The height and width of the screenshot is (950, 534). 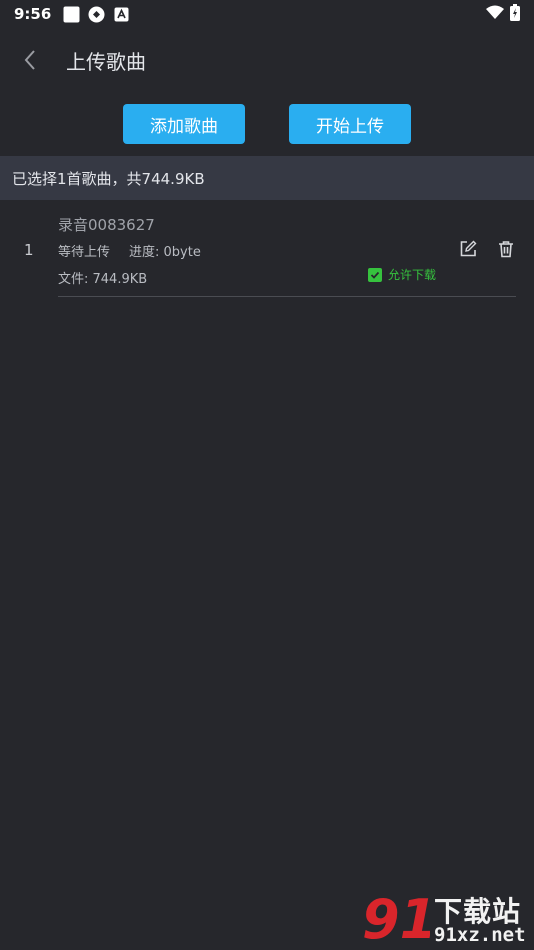 What do you see at coordinates (267, 14) in the screenshot?
I see `status-bar: 9:56` at bounding box center [267, 14].